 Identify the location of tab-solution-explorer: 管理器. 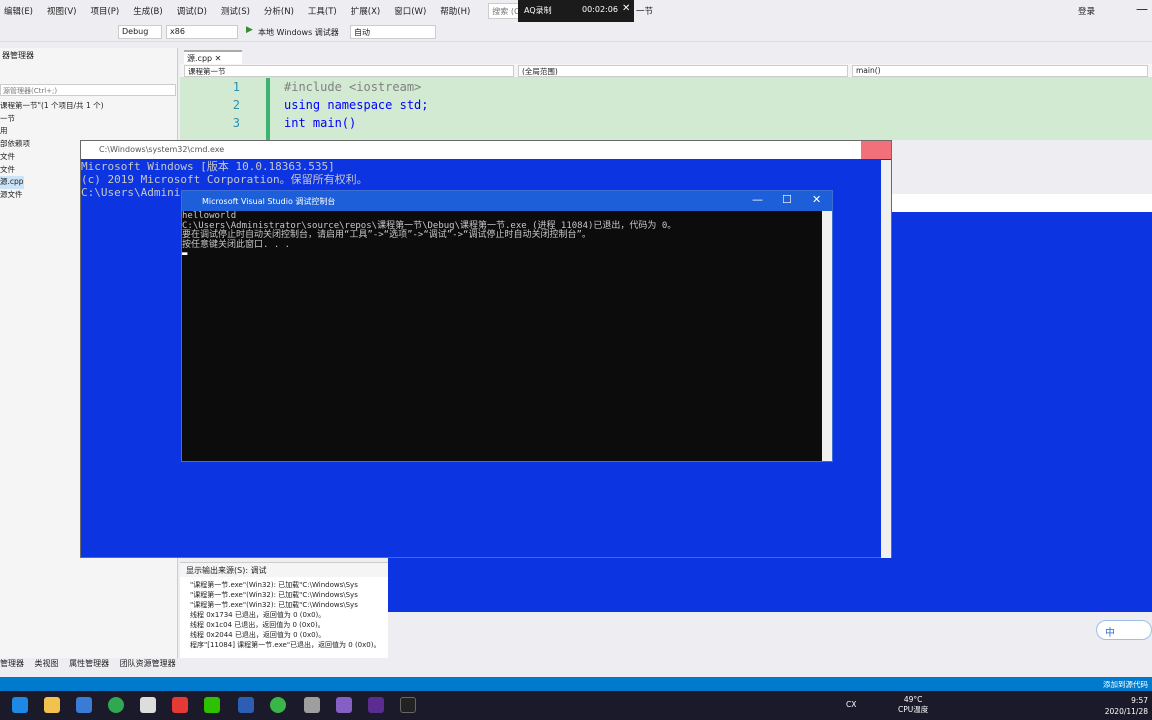
(12, 663).